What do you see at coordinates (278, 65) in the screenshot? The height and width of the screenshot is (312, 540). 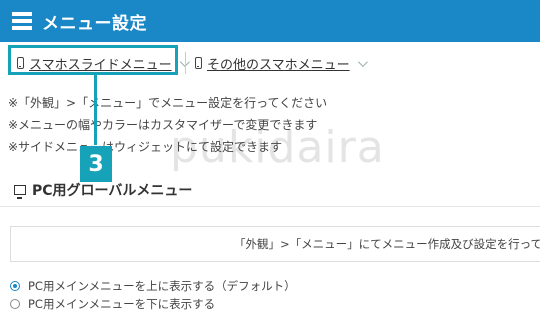 I see `tab-label: その他のスマホメニュー` at bounding box center [278, 65].